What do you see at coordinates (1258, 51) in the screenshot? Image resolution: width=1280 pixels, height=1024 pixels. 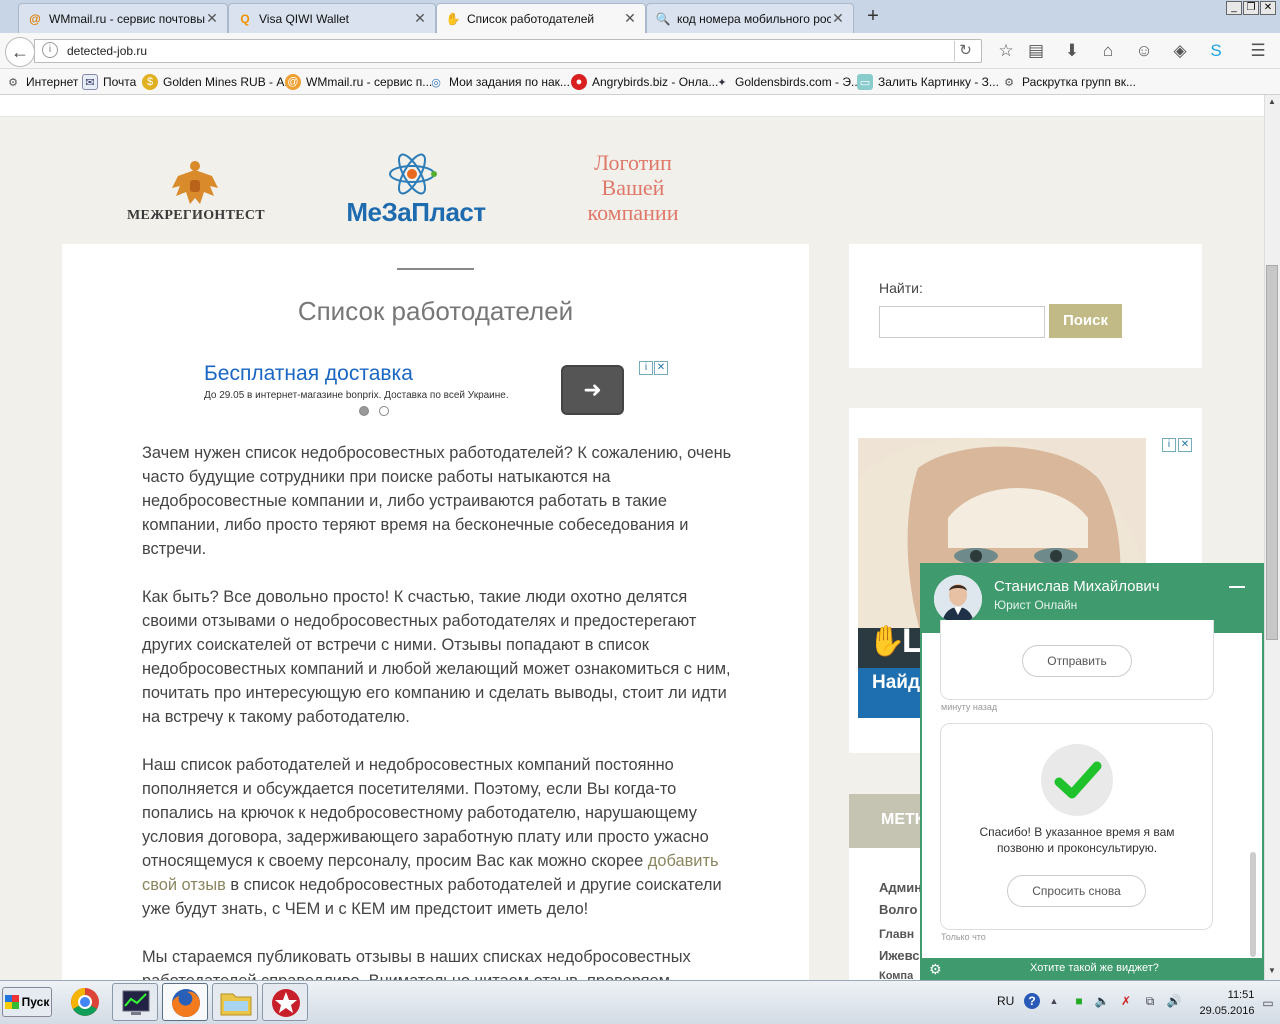 I see `menu-icon: ☰` at bounding box center [1258, 51].